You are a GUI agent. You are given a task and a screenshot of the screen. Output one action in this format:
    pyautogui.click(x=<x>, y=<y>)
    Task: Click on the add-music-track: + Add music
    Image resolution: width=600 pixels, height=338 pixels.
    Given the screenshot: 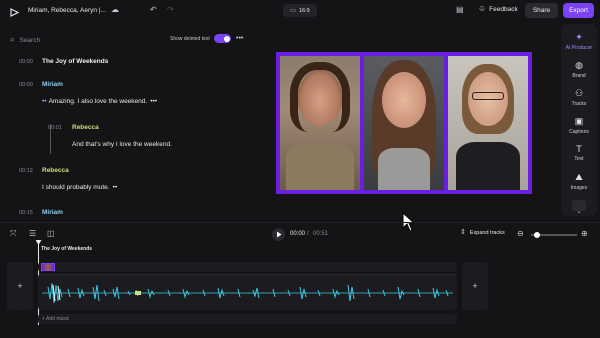 What is the action you would take?
    pyautogui.click(x=247, y=319)
    